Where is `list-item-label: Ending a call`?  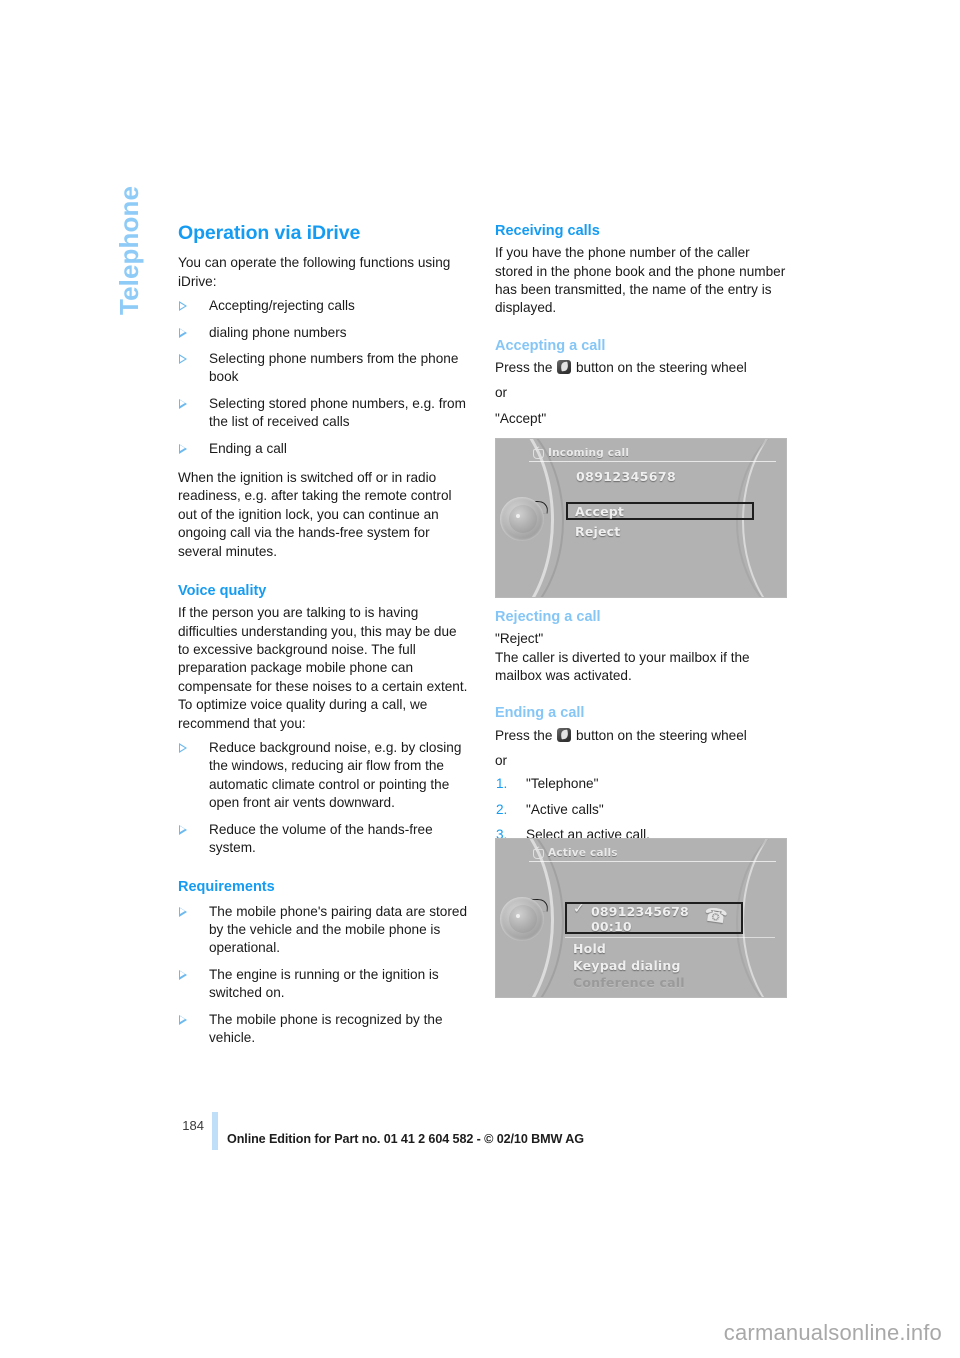 list-item-label: Ending a call is located at coordinates (248, 448).